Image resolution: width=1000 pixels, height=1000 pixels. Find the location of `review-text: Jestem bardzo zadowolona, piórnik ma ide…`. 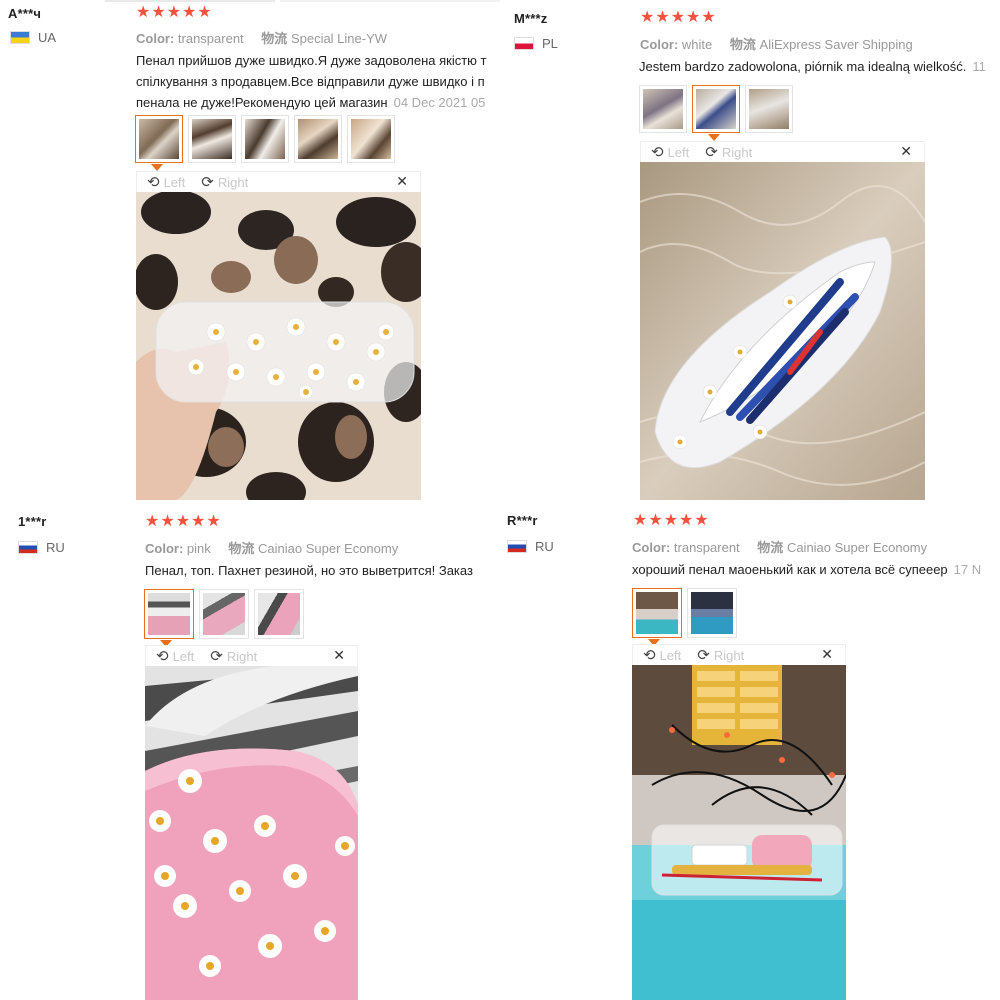

review-text: Jestem bardzo zadowolona, piórnik ma ide… is located at coordinates (819, 66).